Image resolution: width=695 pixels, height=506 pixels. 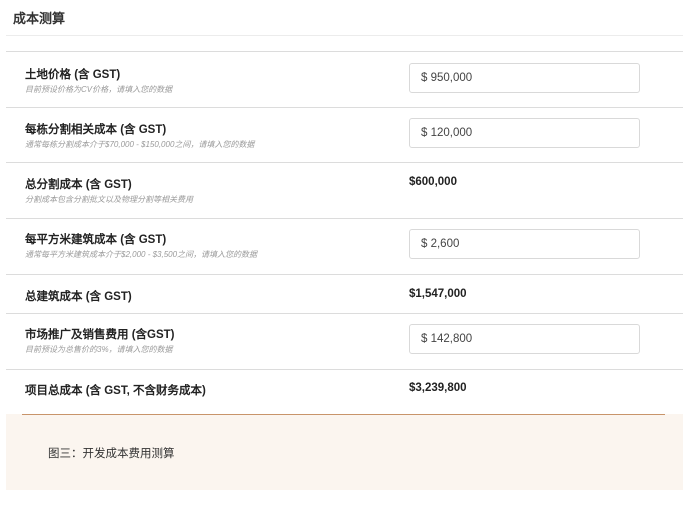 What do you see at coordinates (344, 452) in the screenshot?
I see `figure-caption-box: 图三：开发成本费用测算` at bounding box center [344, 452].